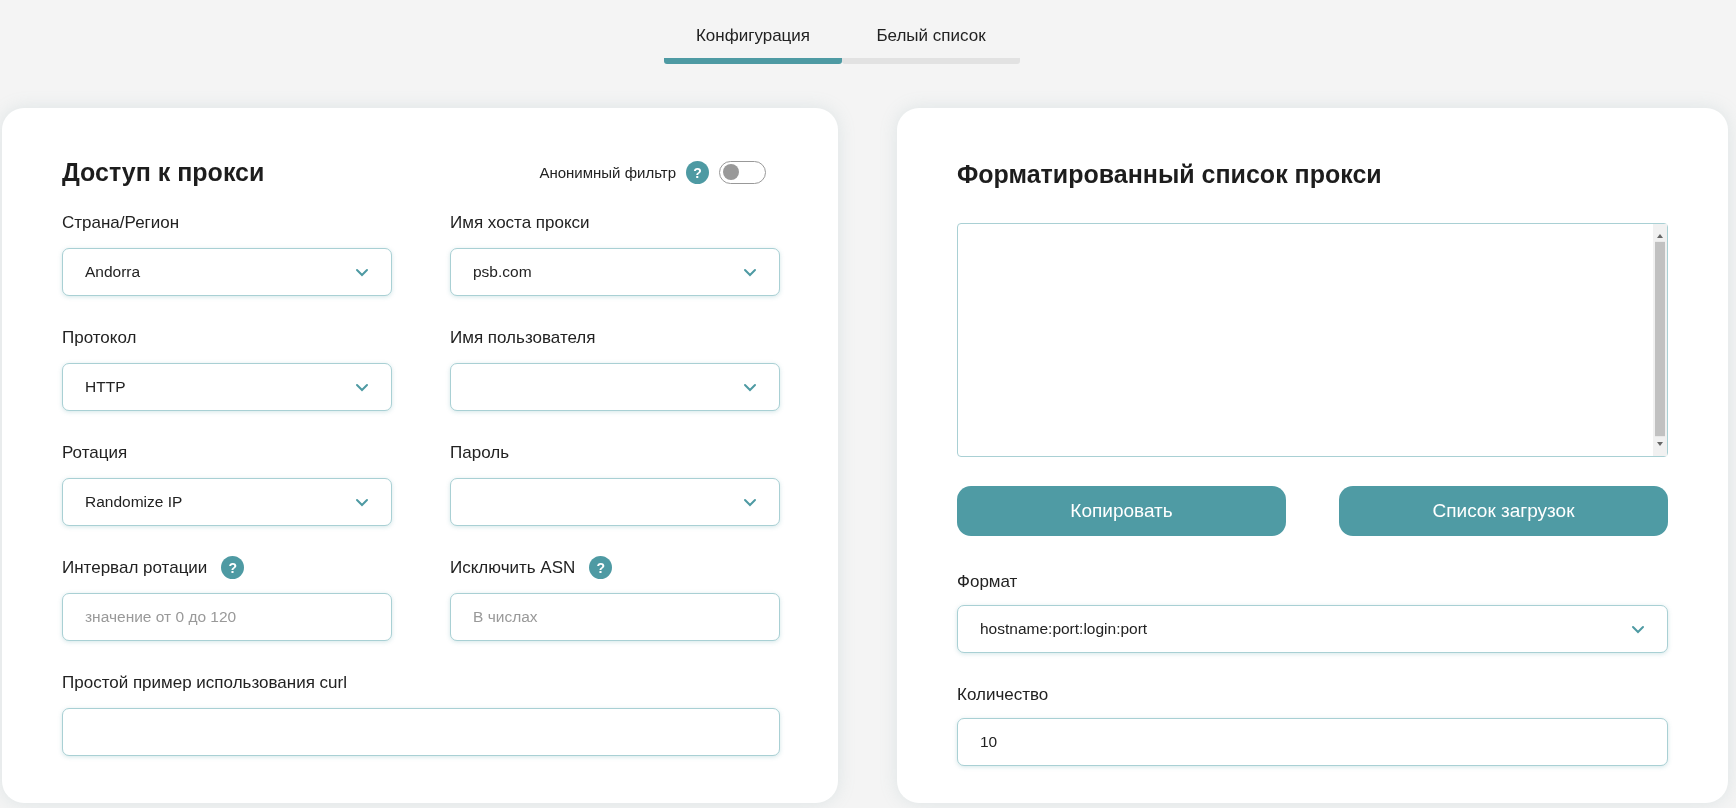 Image resolution: width=1736 pixels, height=808 pixels. What do you see at coordinates (520, 222) in the screenshot?
I see `field-label: Имя хоста прокси` at bounding box center [520, 222].